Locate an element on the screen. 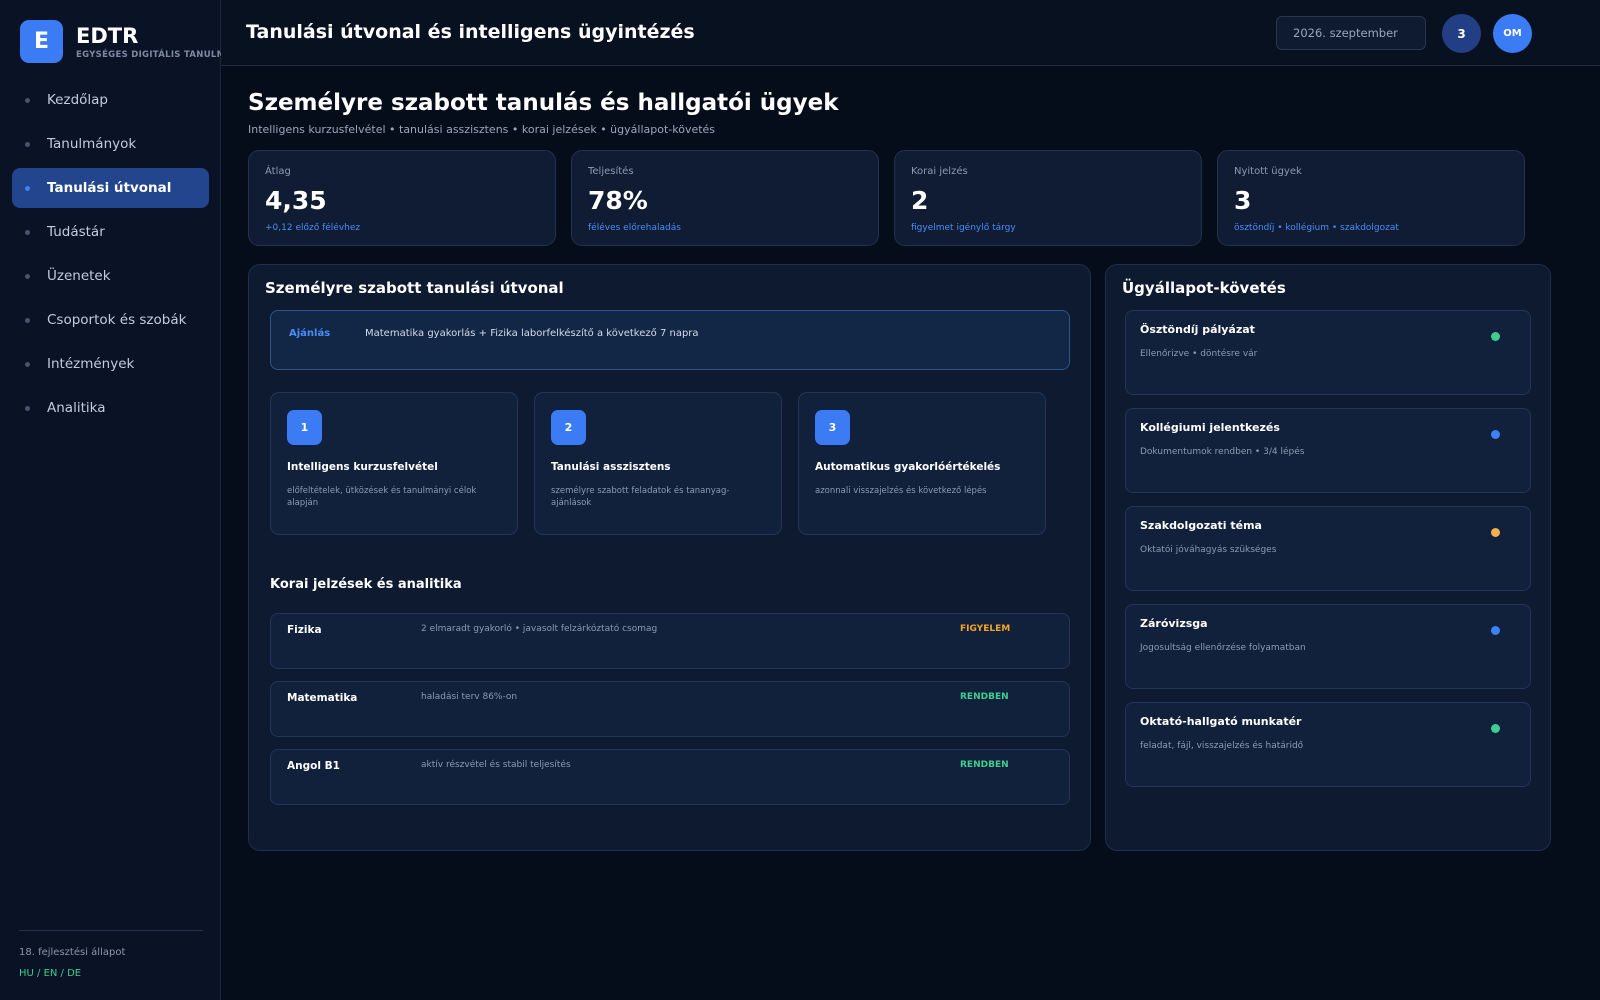 This screenshot has height=1000, width=1600. stat-label: Átlag is located at coordinates (278, 171).